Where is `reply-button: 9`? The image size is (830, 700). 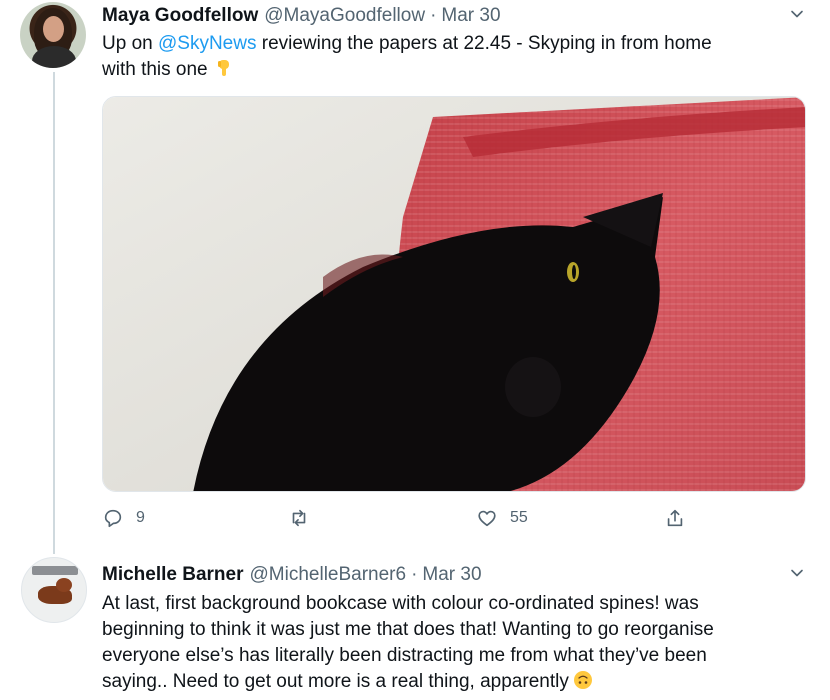
reply-button: 9 is located at coordinates (123, 518).